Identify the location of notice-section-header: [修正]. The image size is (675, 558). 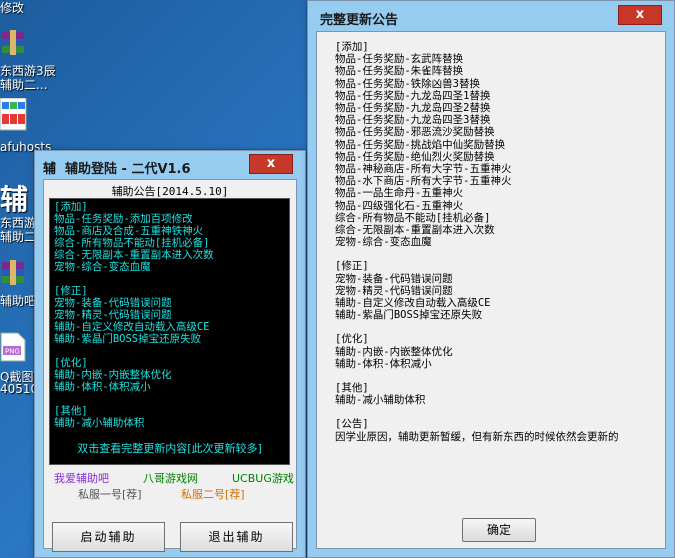
(352, 266).